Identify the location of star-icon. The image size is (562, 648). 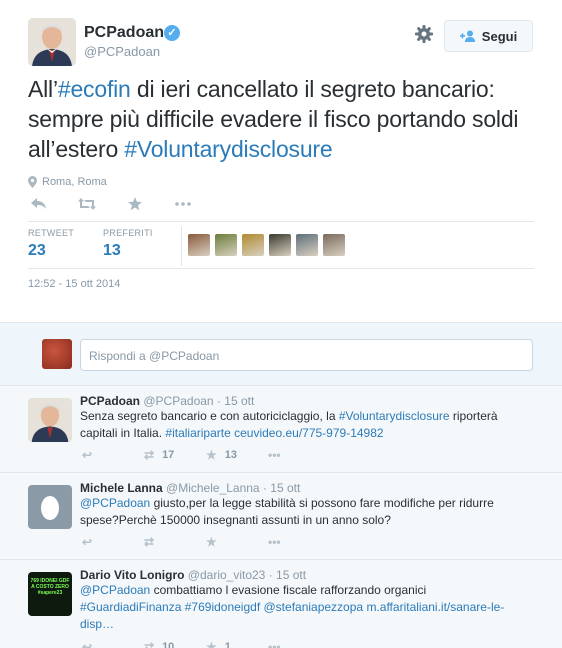
(135, 204).